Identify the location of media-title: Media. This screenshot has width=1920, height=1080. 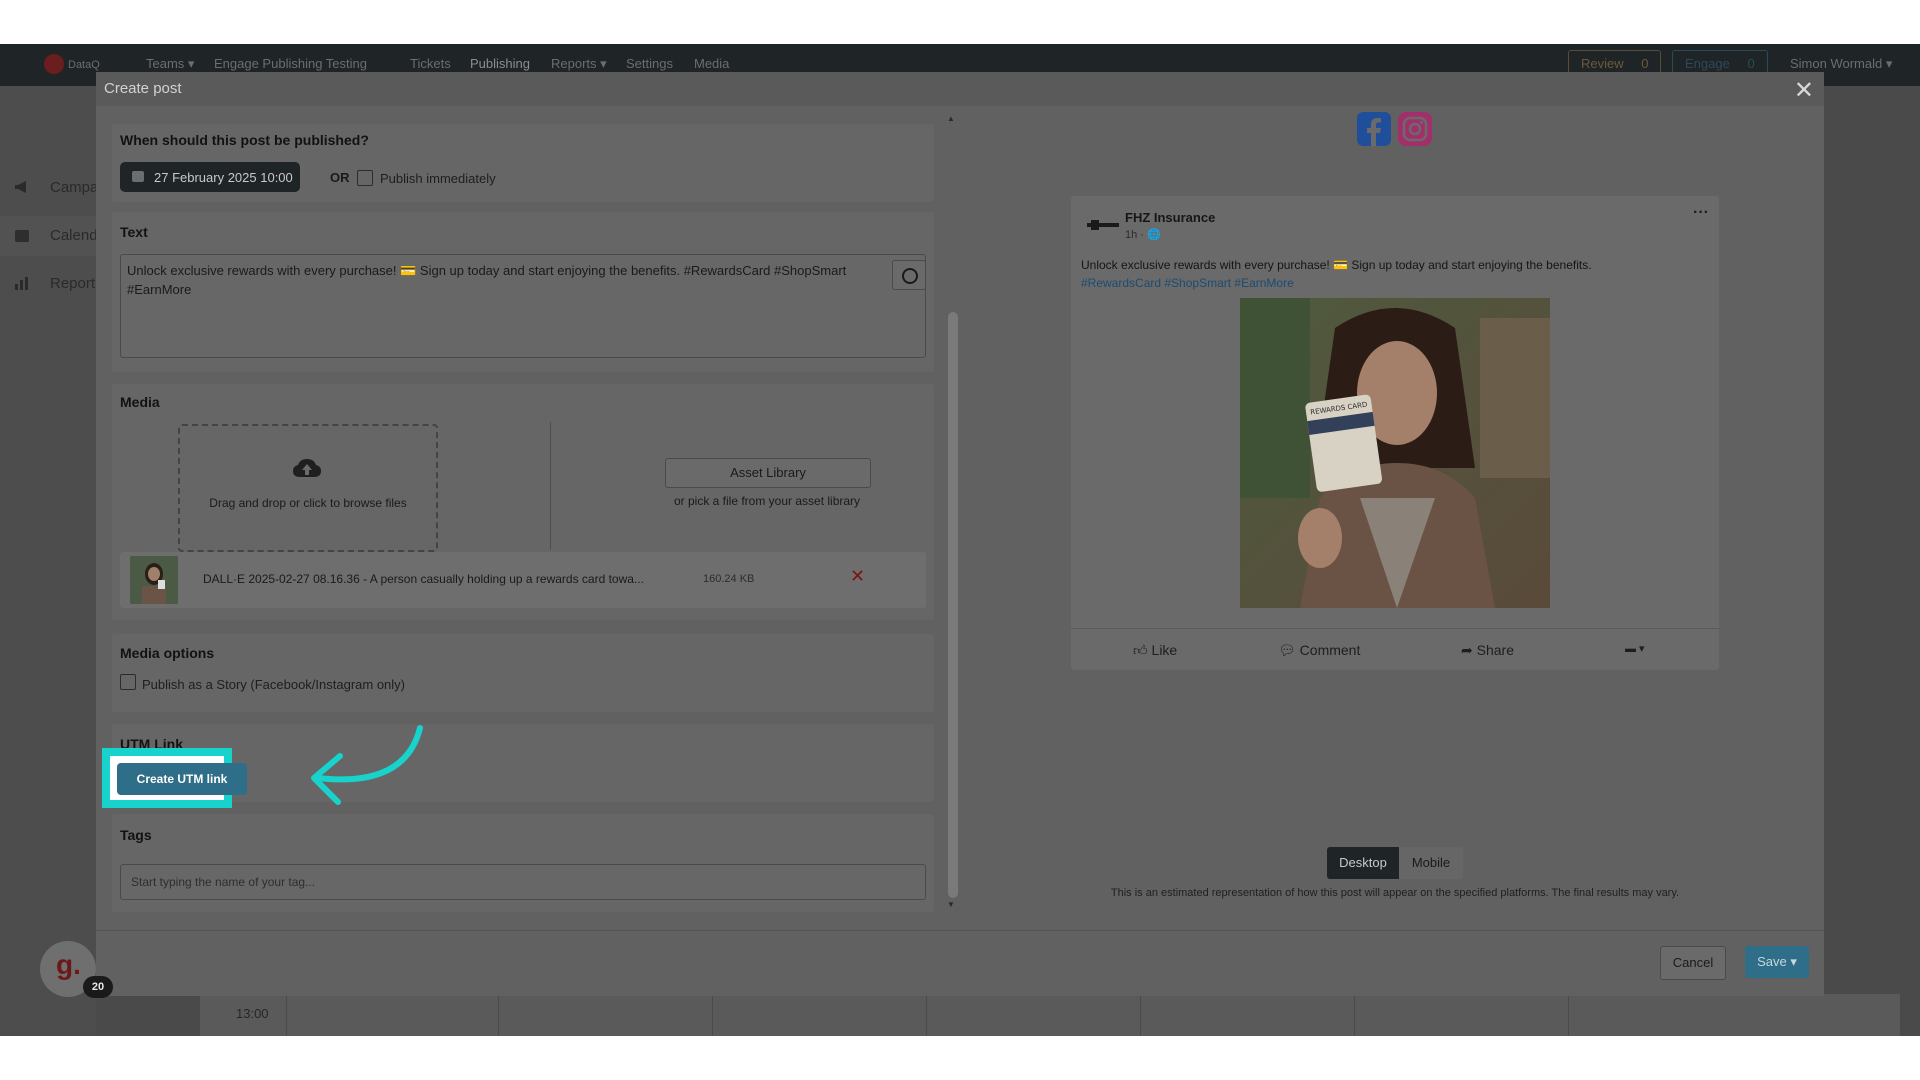
(140, 402).